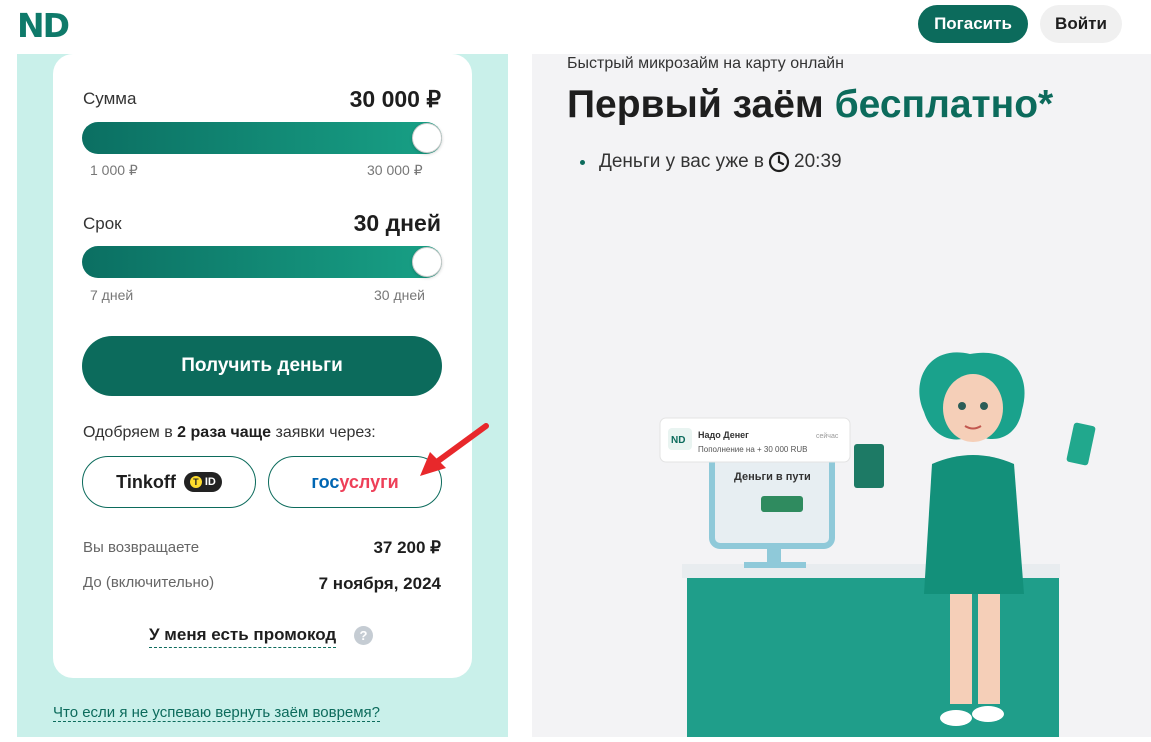 This screenshot has height=742, width=1151. What do you see at coordinates (323, 432) in the screenshot?
I see `approve-post: заявки через:` at bounding box center [323, 432].